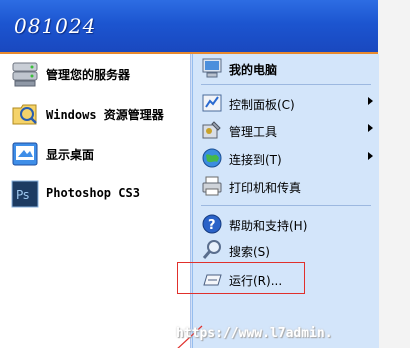  I want to click on menu-item-label: 搜索(S), so click(249, 252).